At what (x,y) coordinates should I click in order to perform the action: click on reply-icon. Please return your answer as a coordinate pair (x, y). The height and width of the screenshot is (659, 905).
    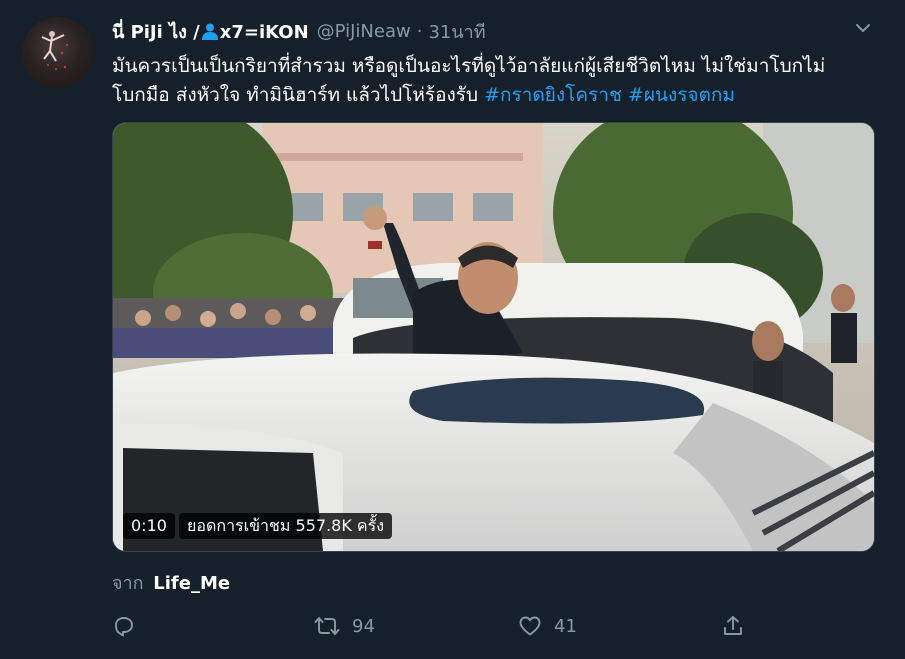
    Looking at the image, I should click on (124, 627).